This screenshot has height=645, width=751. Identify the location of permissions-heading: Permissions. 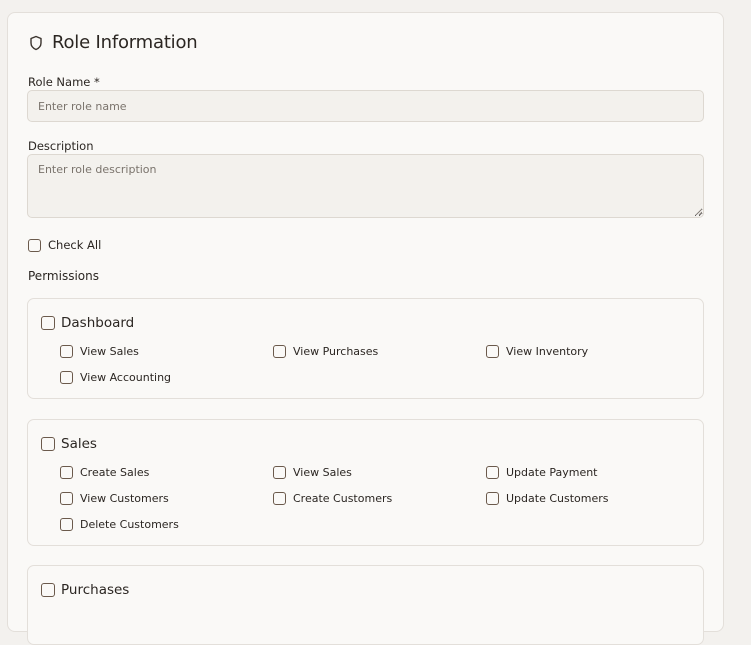
(63, 276).